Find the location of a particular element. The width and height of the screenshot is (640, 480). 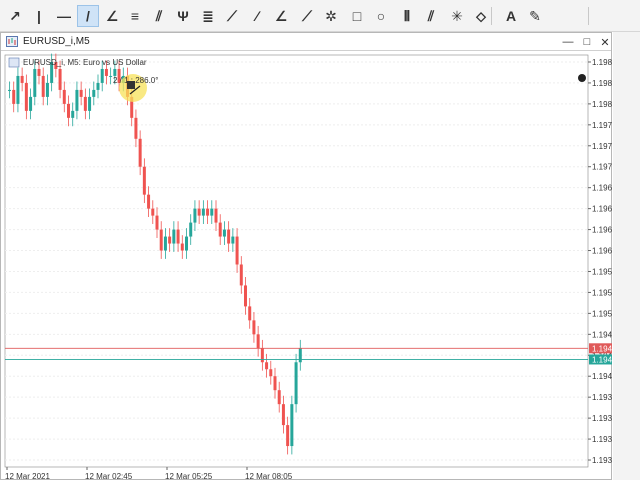

arrows-button: ⫽ is located at coordinates (431, 16).